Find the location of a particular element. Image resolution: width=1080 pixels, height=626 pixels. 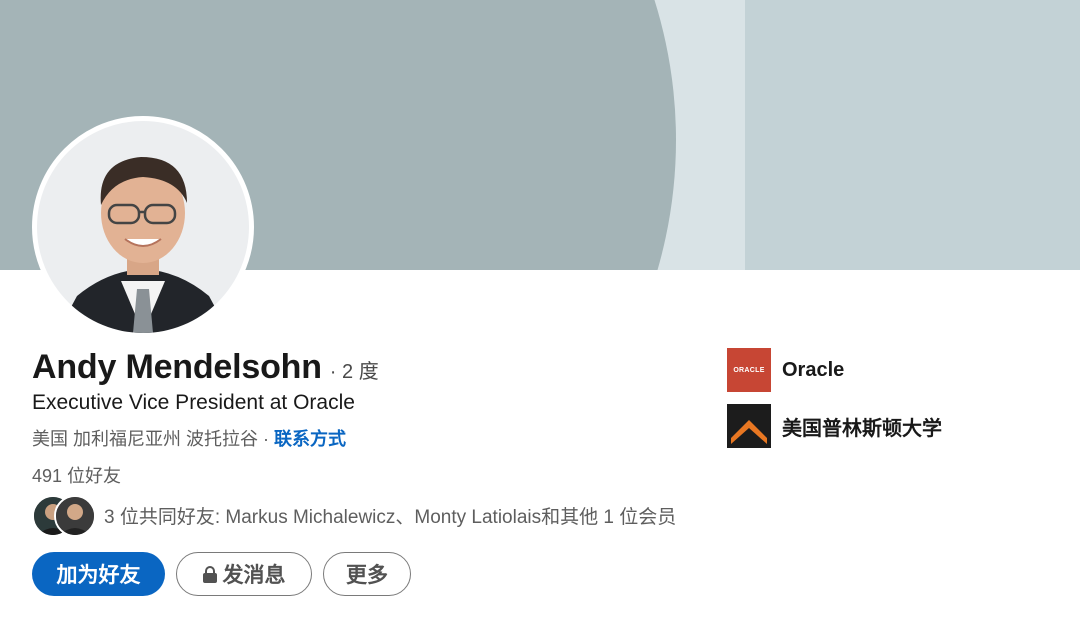

profile-headline: Executive Vice President at Oracle is located at coordinates (193, 402).